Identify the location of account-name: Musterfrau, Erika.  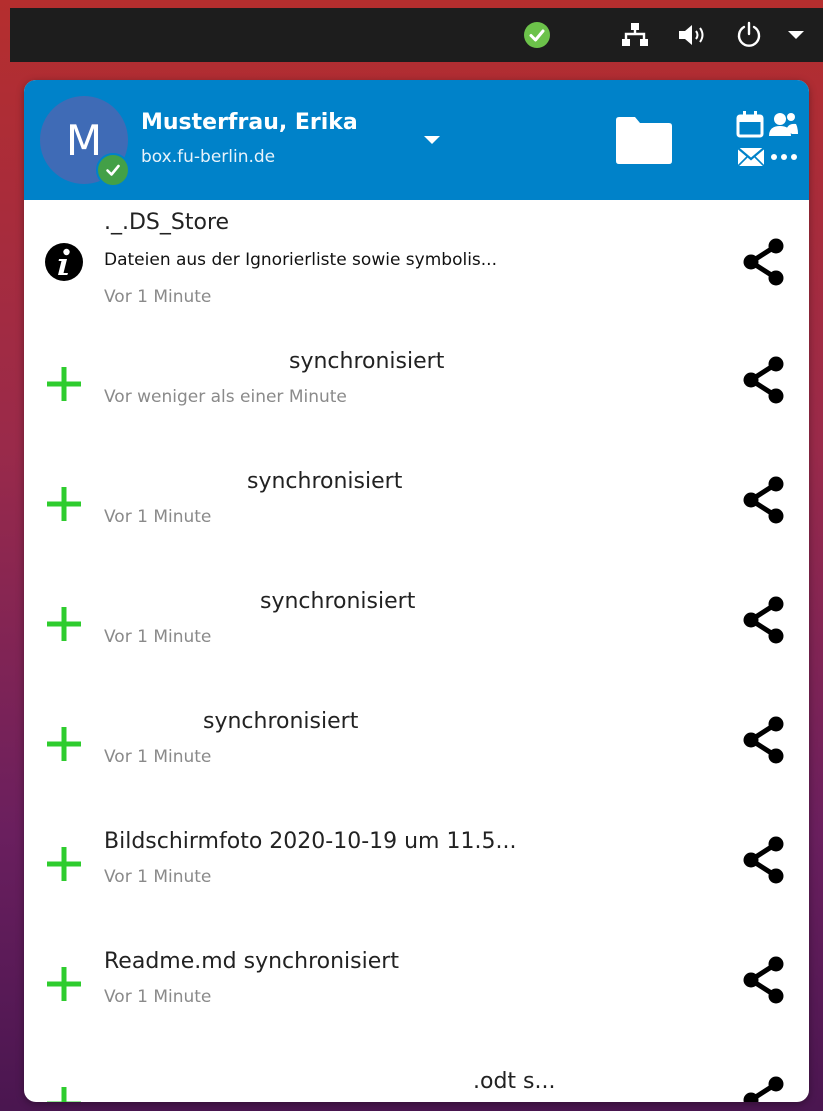
(249, 122).